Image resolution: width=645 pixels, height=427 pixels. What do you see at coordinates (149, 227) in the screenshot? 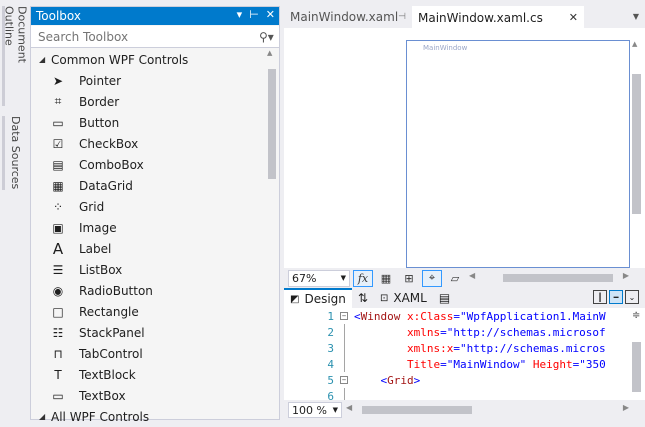
I see `toolbox-item-image: ▣ Image` at bounding box center [149, 227].